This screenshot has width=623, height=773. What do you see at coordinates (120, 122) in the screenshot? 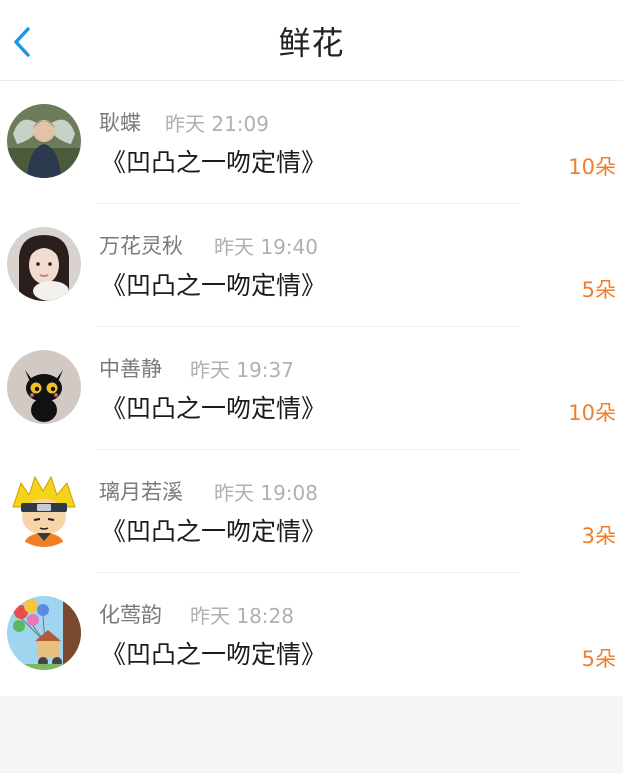
I see `user-name: 耿蝶` at bounding box center [120, 122].